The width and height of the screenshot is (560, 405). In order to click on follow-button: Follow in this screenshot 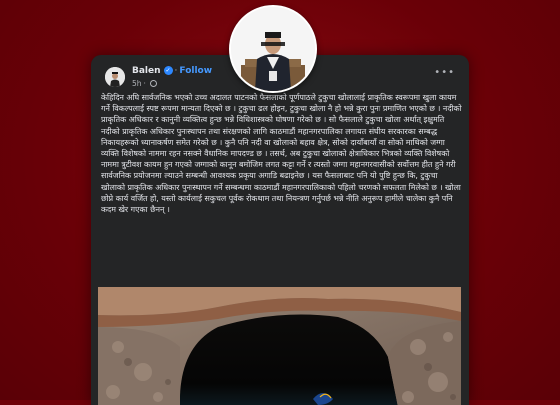, I will do `click(195, 71)`.